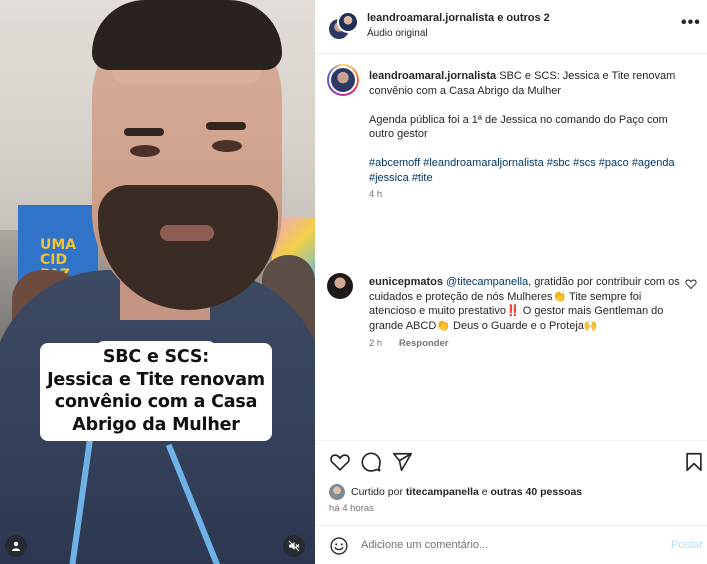 The image size is (707, 564). What do you see at coordinates (156, 379) in the screenshot?
I see `video-caption-line: Jessica e Tite renovam` at bounding box center [156, 379].